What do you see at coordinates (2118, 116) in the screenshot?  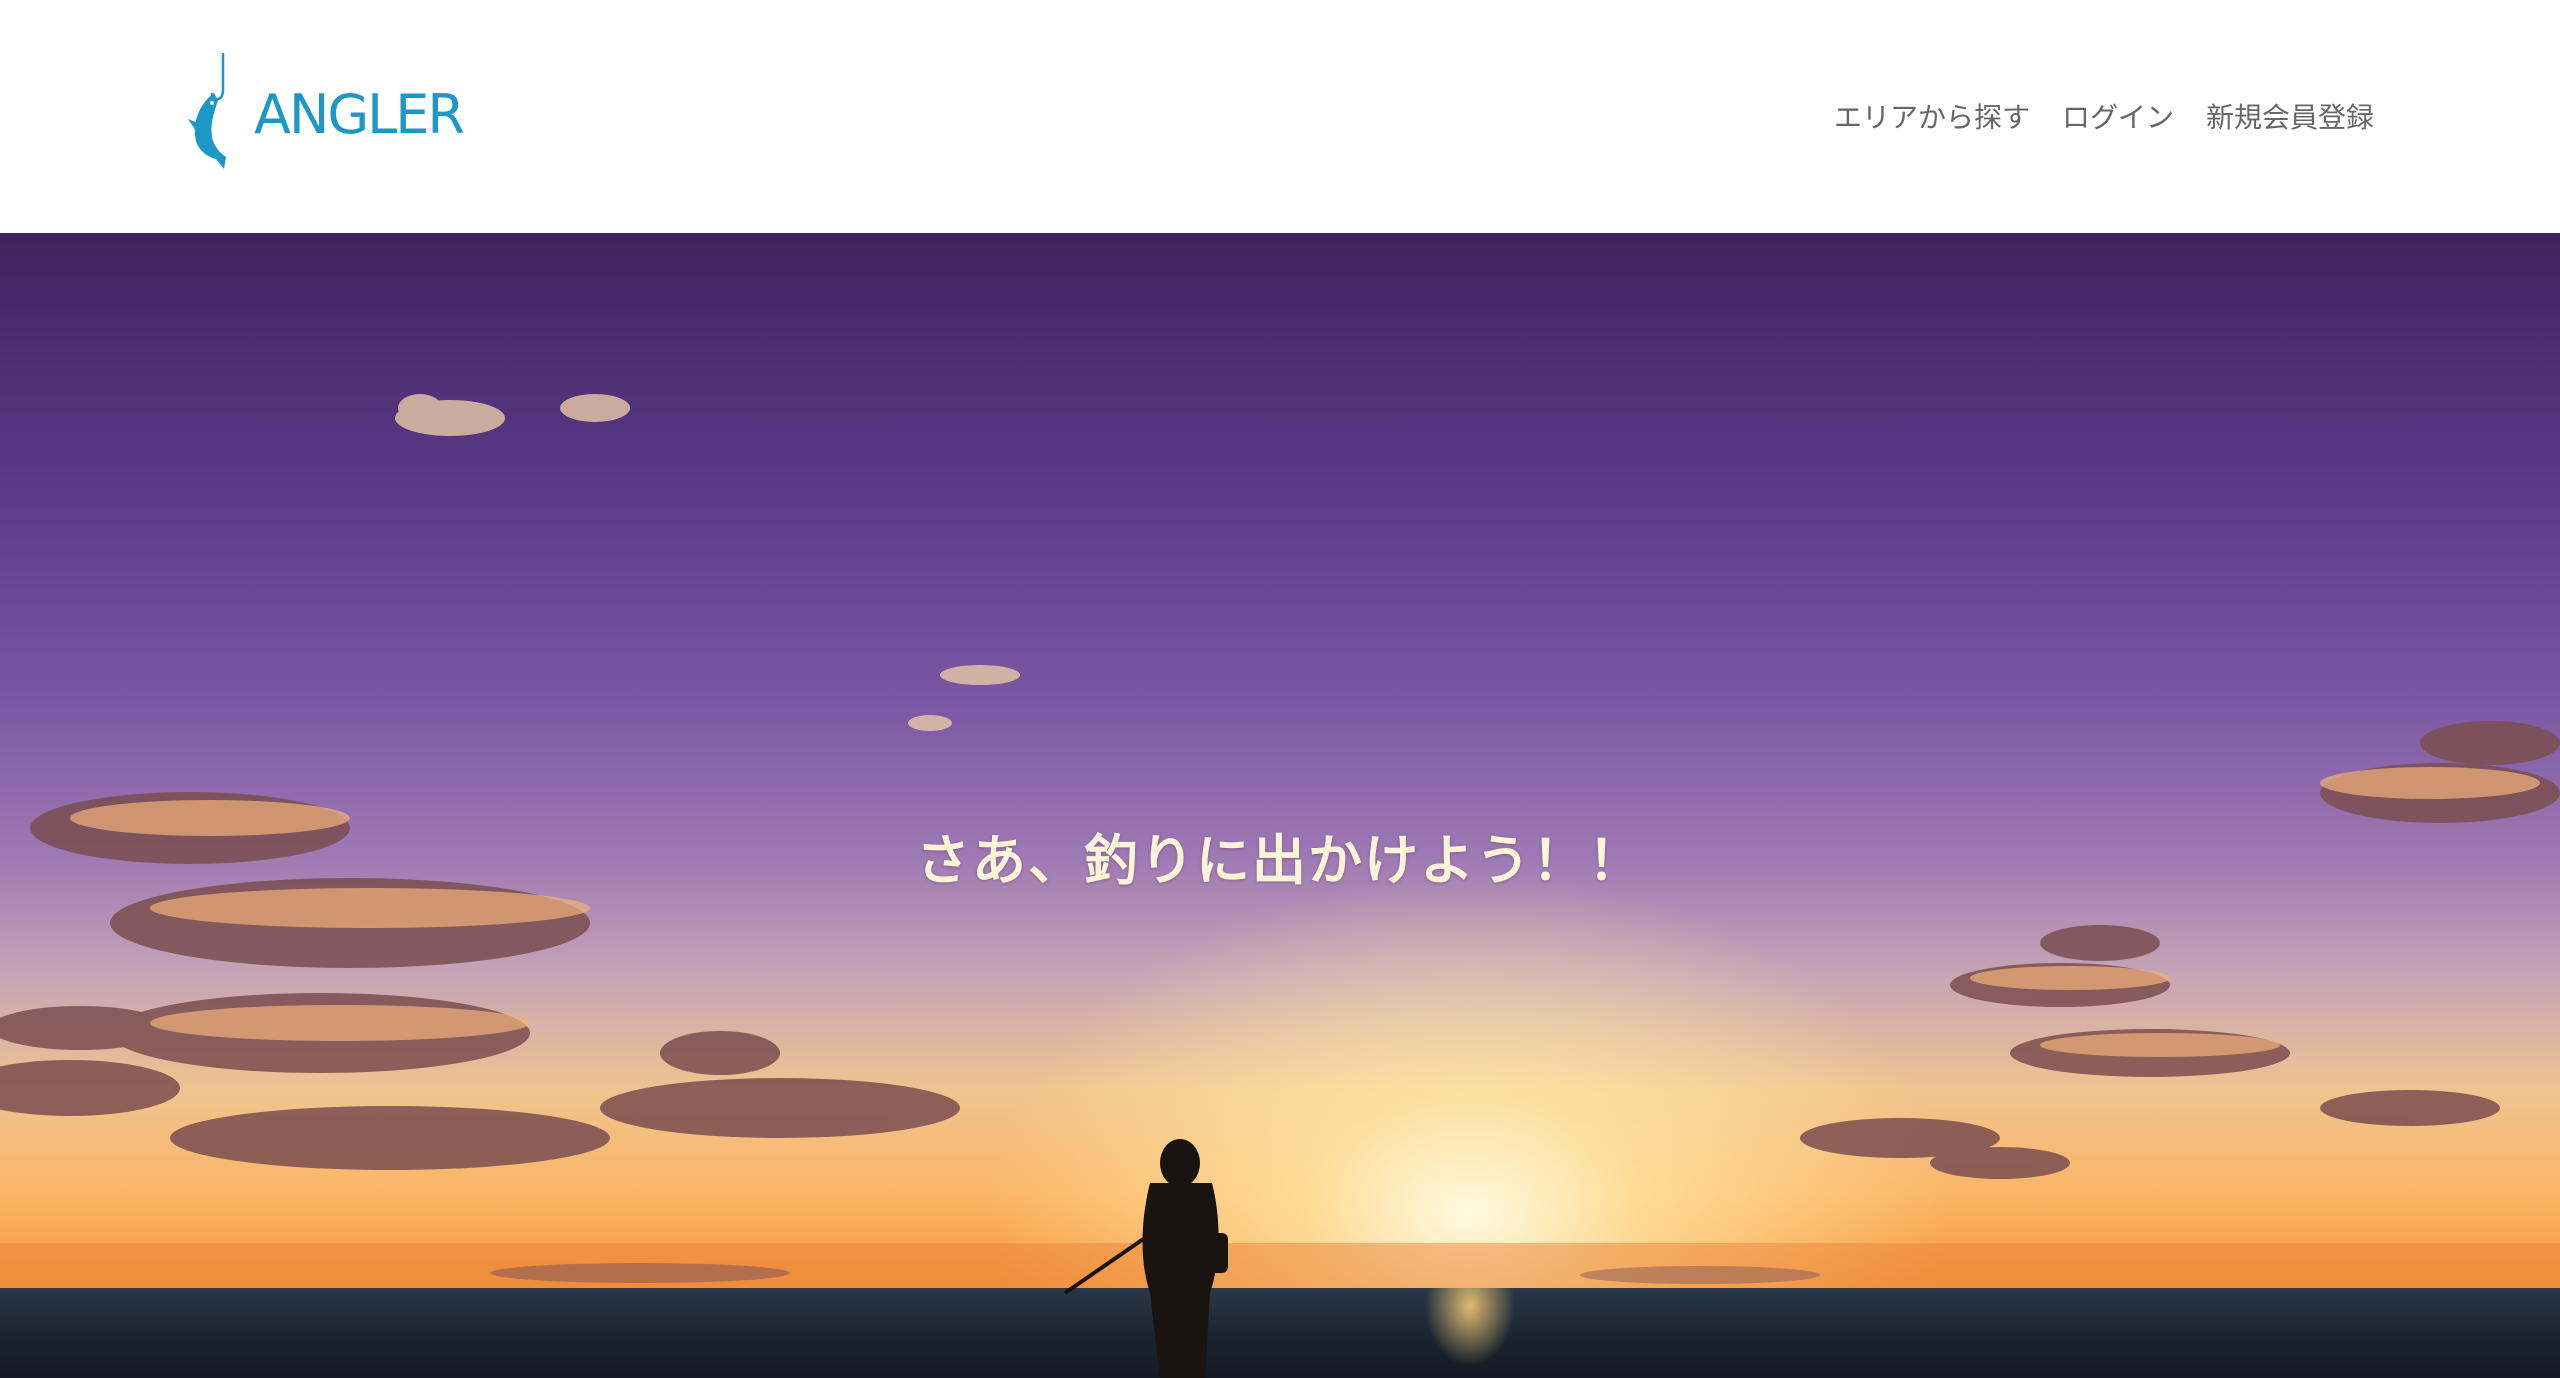 I see `nav-login: ログイン` at bounding box center [2118, 116].